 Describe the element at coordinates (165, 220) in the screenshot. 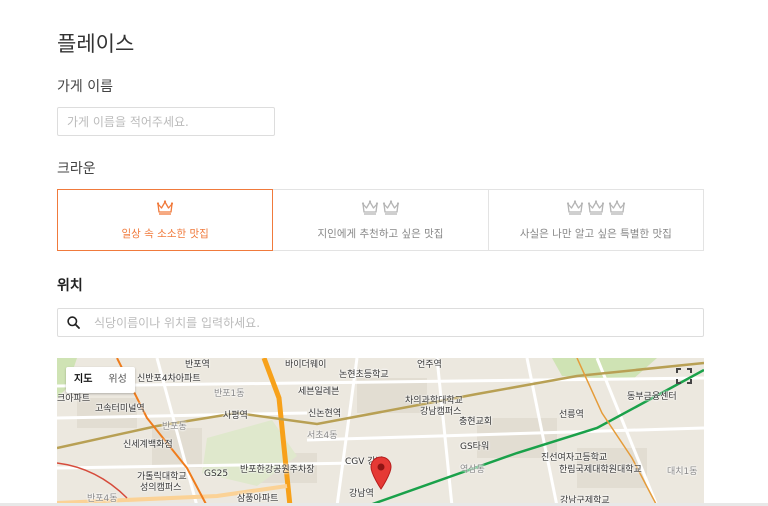

I see `crown-option-1: 일상 속 소소한 맛집` at that location.